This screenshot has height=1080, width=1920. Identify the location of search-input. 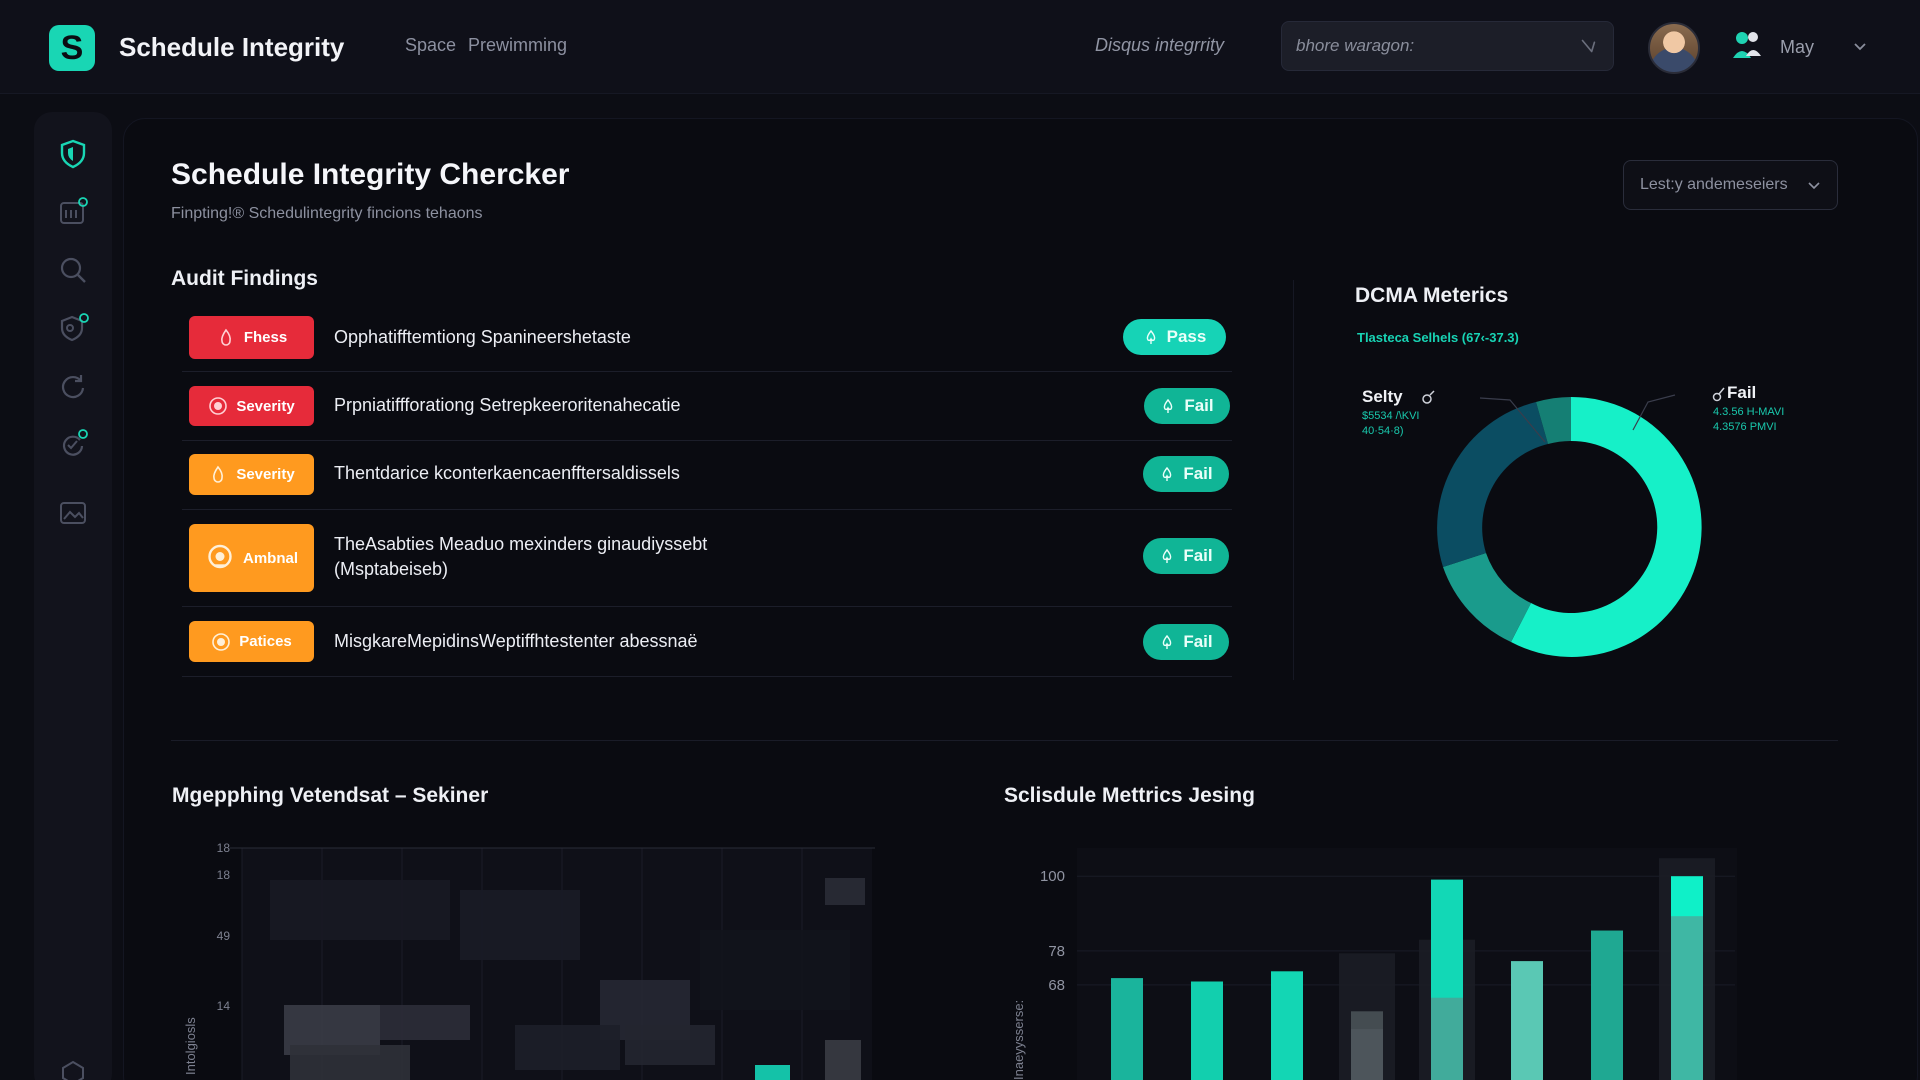
(1436, 46).